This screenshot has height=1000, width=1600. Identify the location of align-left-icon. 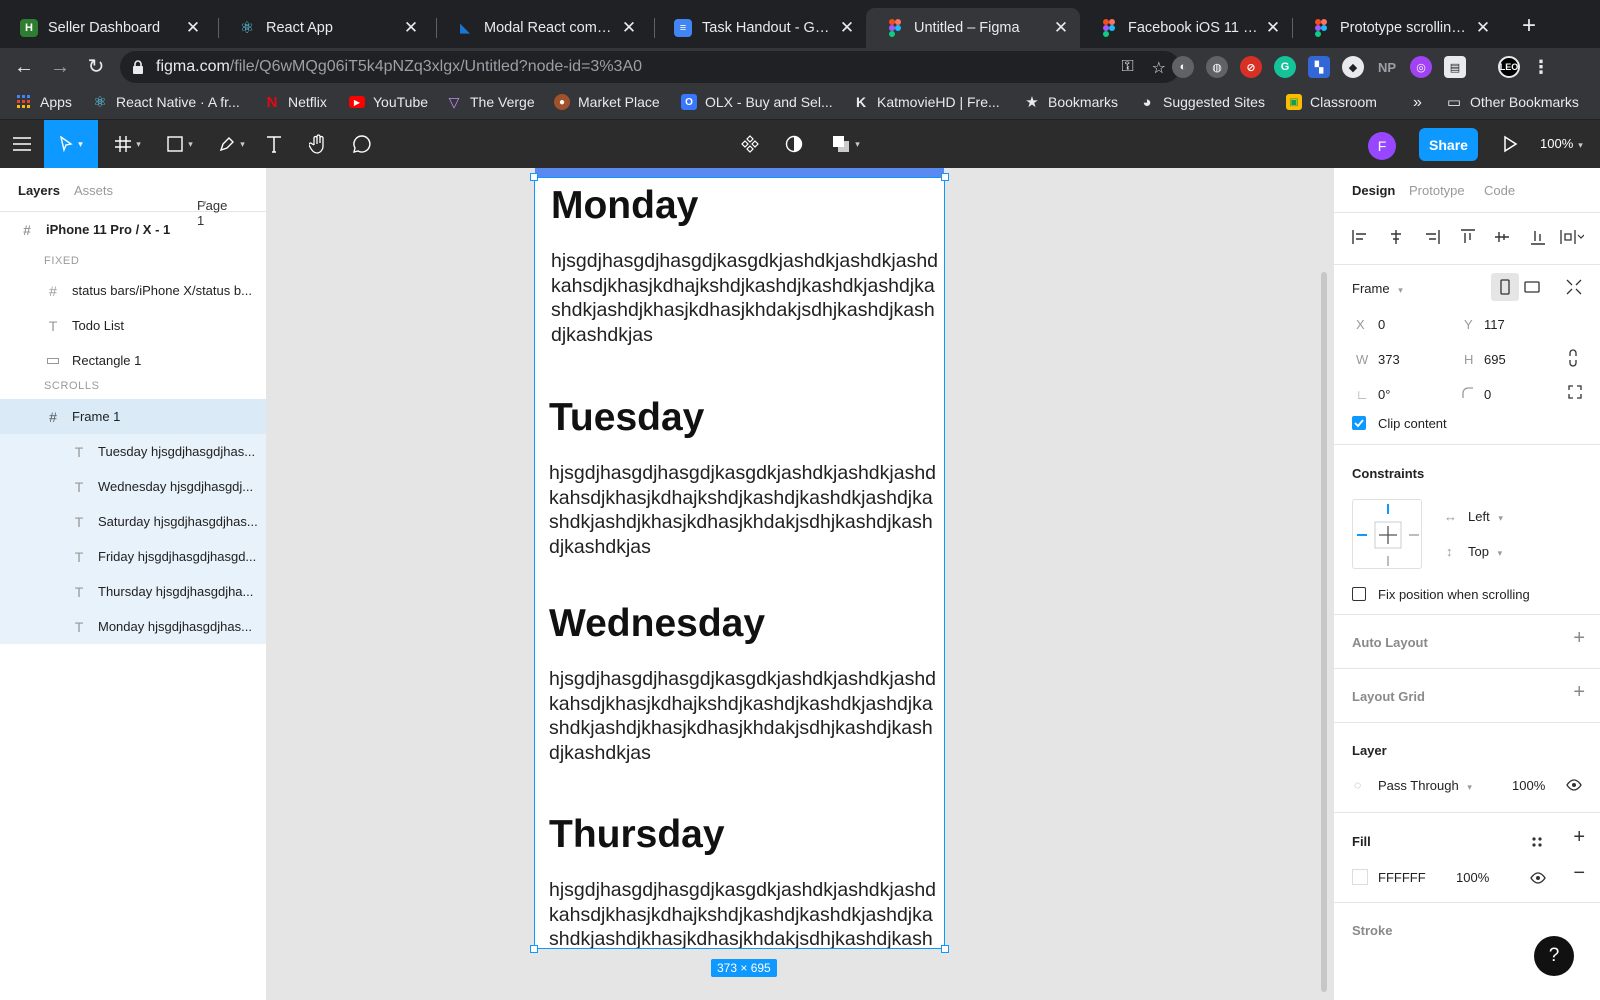
(1360, 237).